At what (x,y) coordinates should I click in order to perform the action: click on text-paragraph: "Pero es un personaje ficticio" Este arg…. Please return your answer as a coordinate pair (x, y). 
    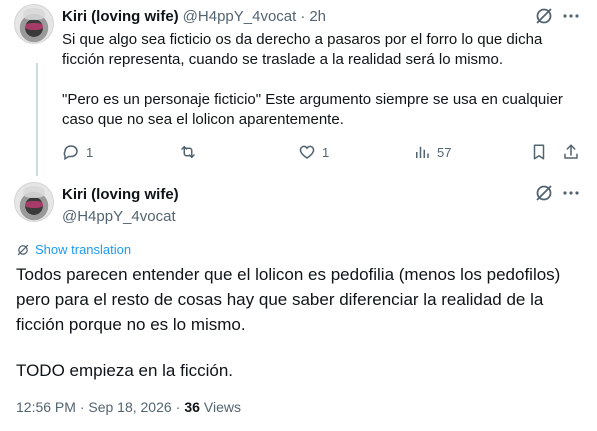
    Looking at the image, I should click on (312, 109).